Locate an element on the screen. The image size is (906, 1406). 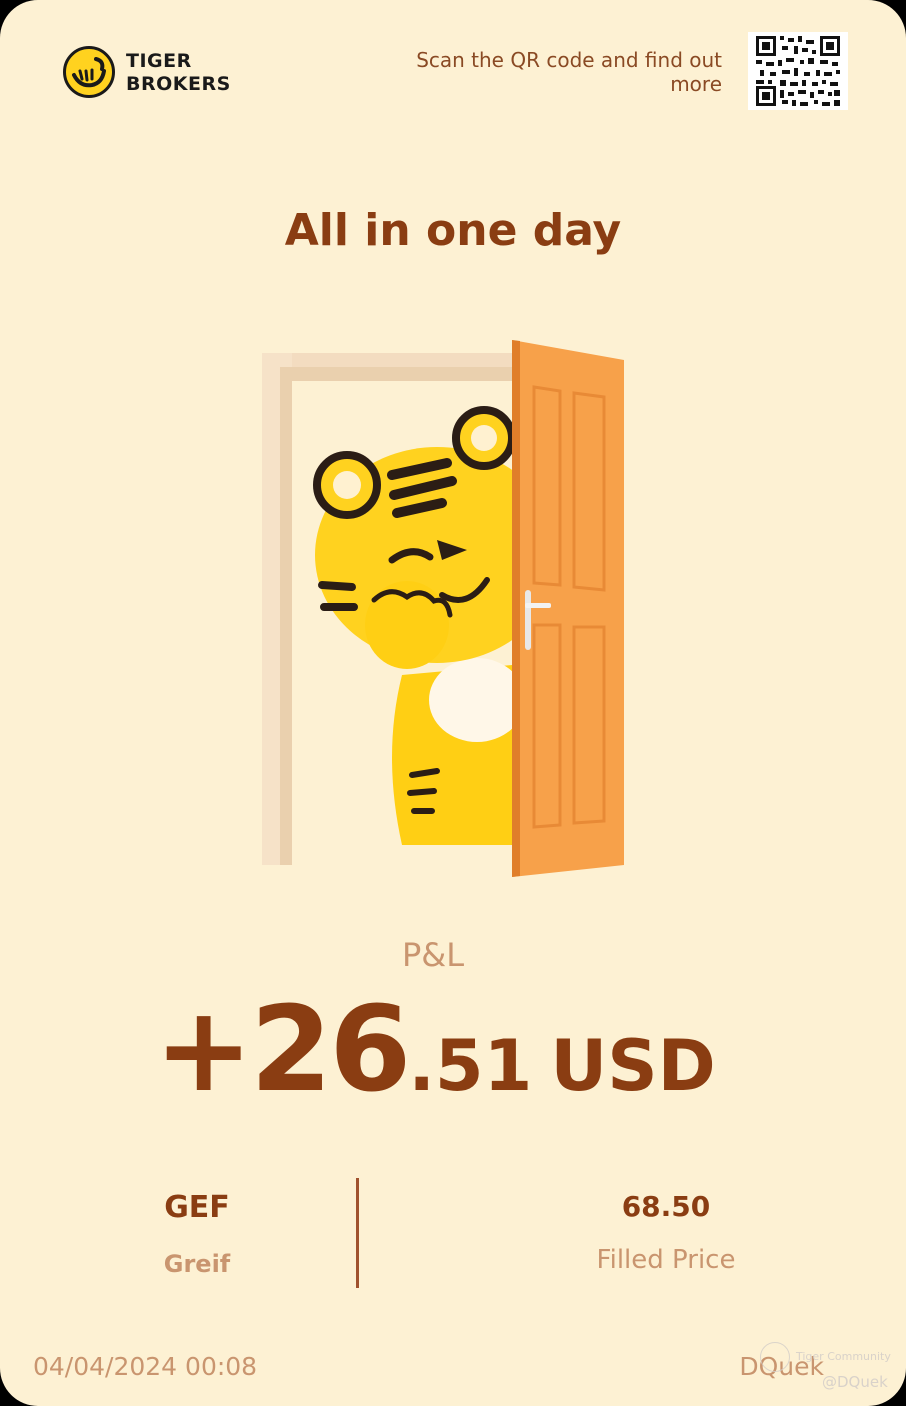
divider is located at coordinates (357, 1233).